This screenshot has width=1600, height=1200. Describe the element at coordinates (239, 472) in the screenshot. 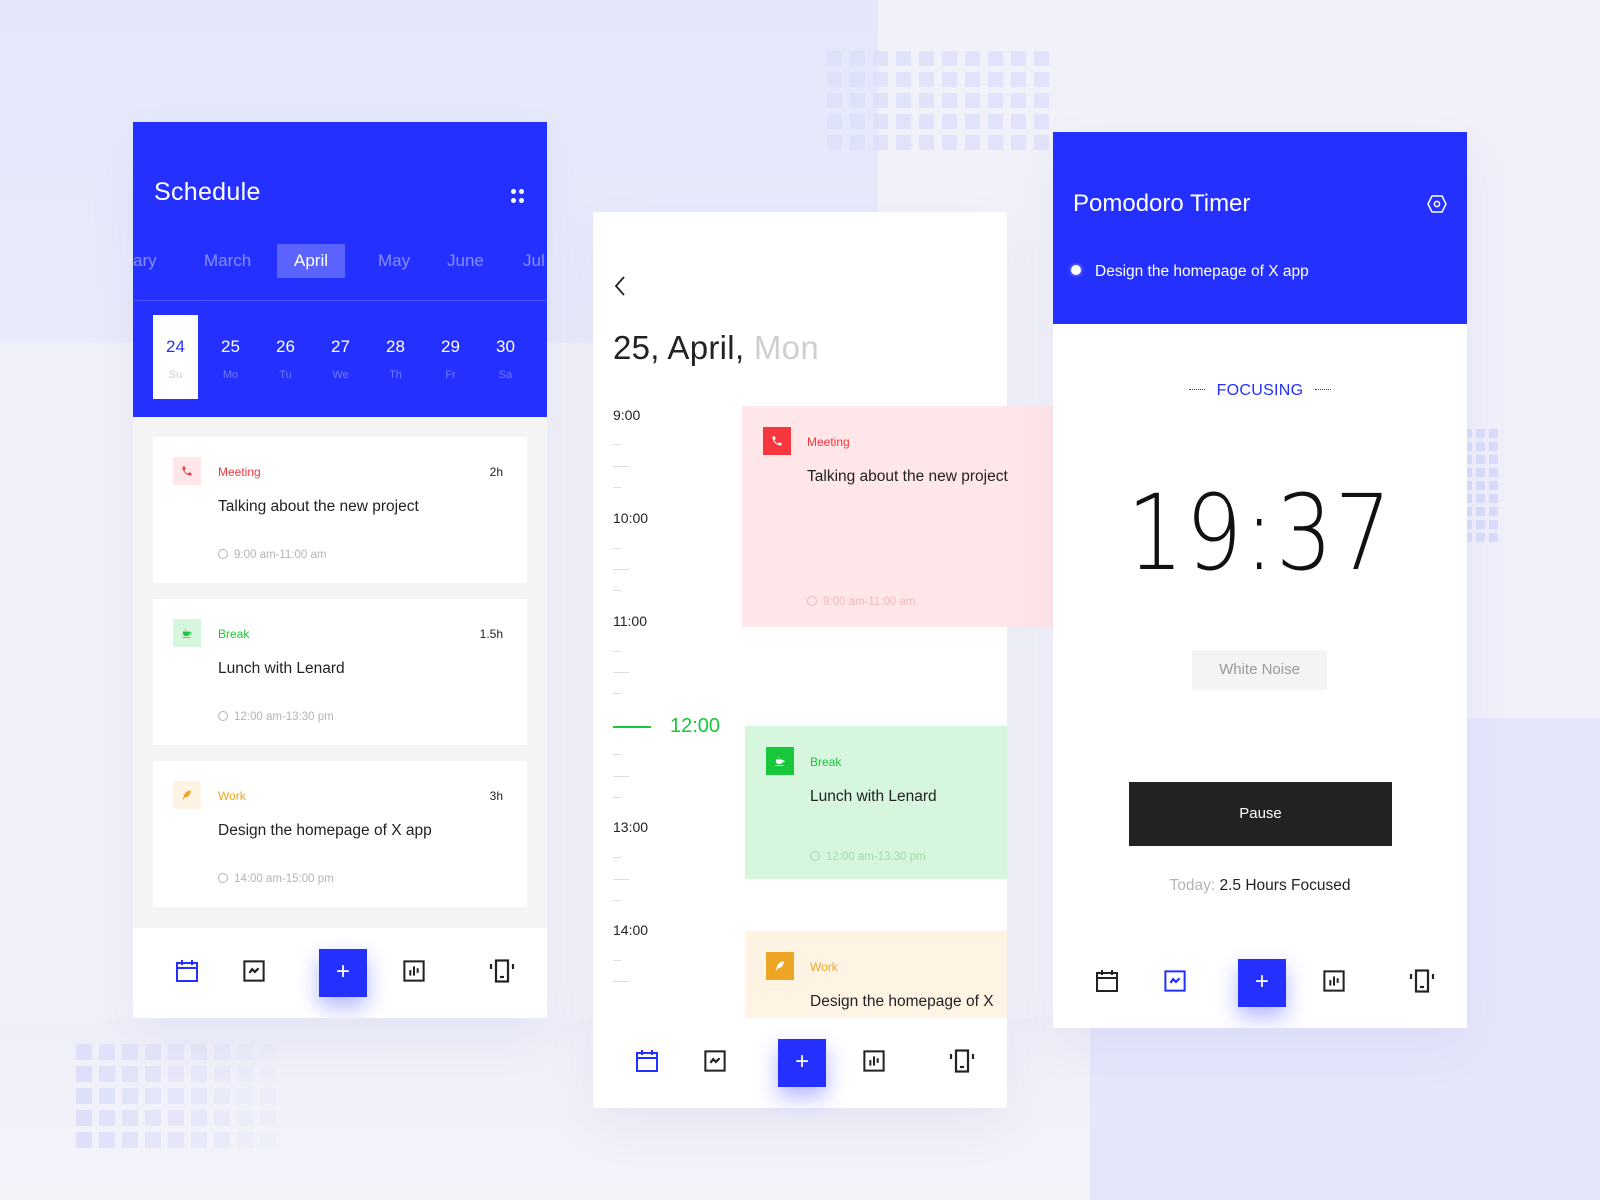

I see `event-type: Meeting` at that location.